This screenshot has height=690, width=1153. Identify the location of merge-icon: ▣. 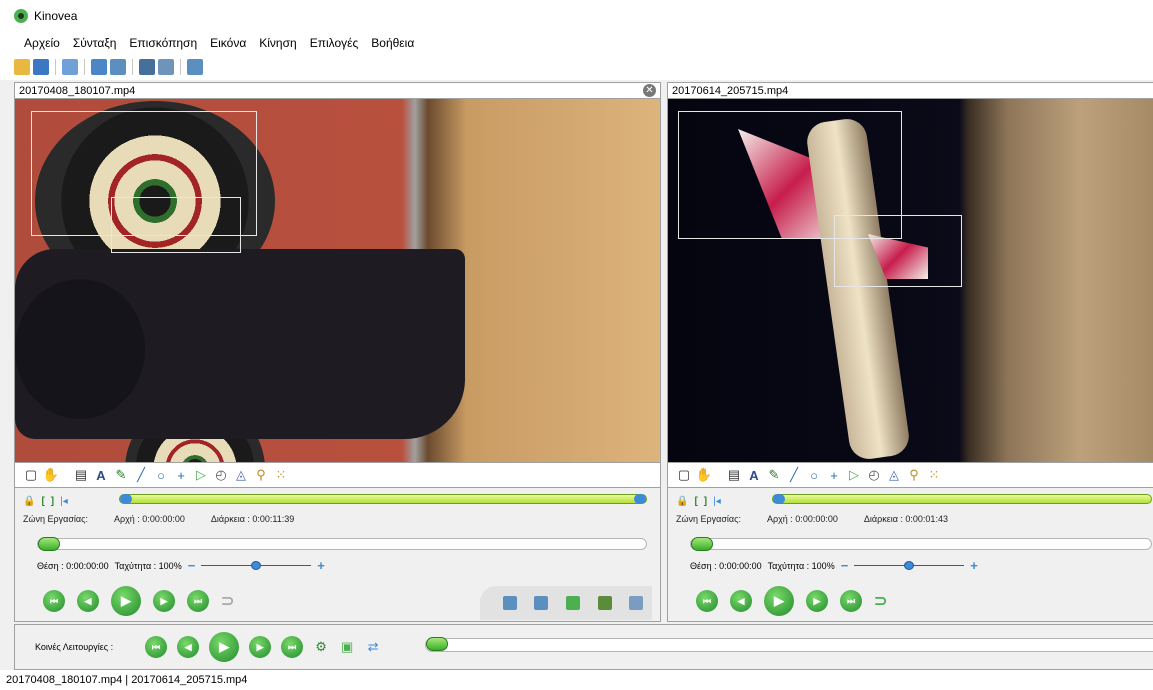
(347, 647).